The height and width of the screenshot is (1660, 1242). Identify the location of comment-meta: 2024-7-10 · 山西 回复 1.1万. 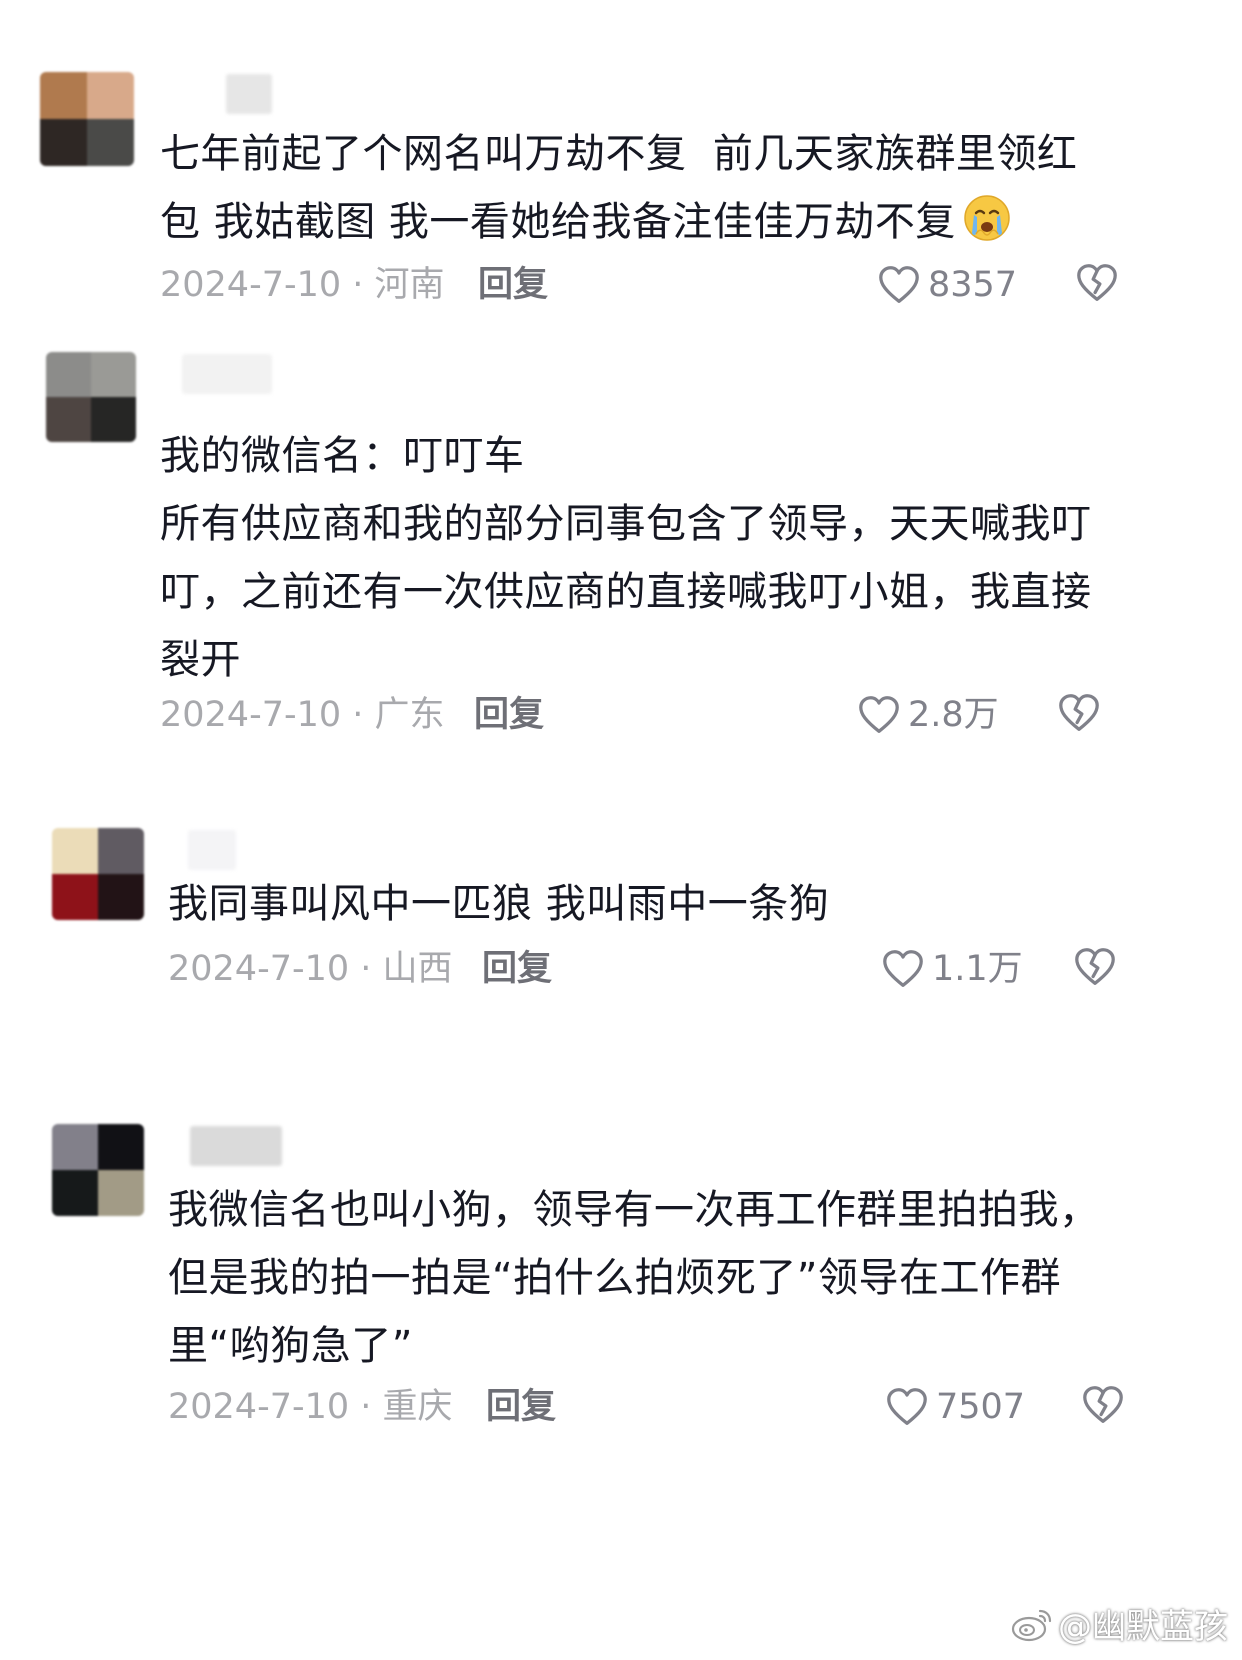
(668, 969).